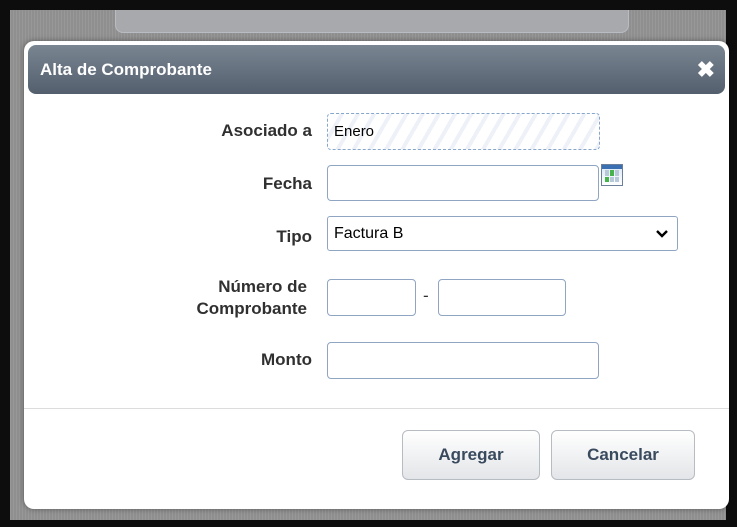 This screenshot has width=737, height=527. I want to click on chevron-down-icon, so click(662, 234).